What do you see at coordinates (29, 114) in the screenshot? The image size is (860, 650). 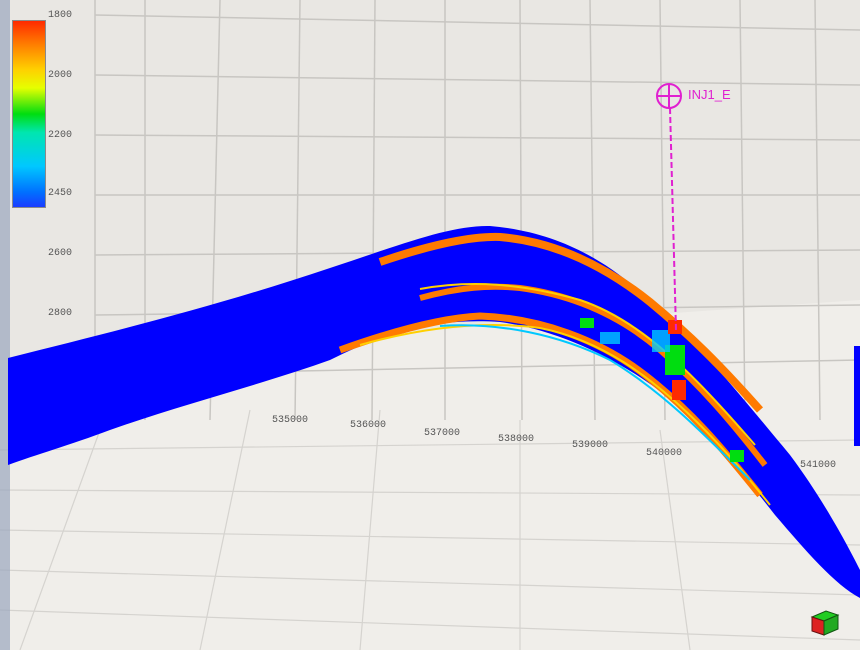 I see `colorbar-legend` at bounding box center [29, 114].